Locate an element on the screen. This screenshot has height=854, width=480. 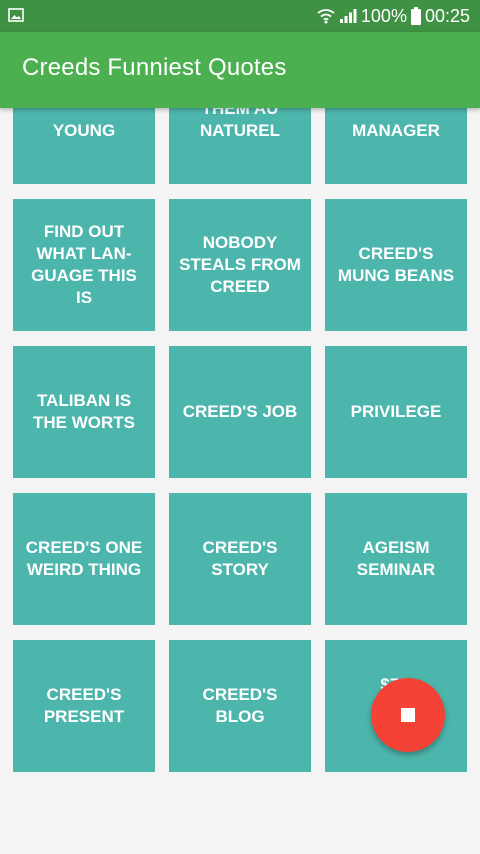
stop-icon is located at coordinates (408, 715).